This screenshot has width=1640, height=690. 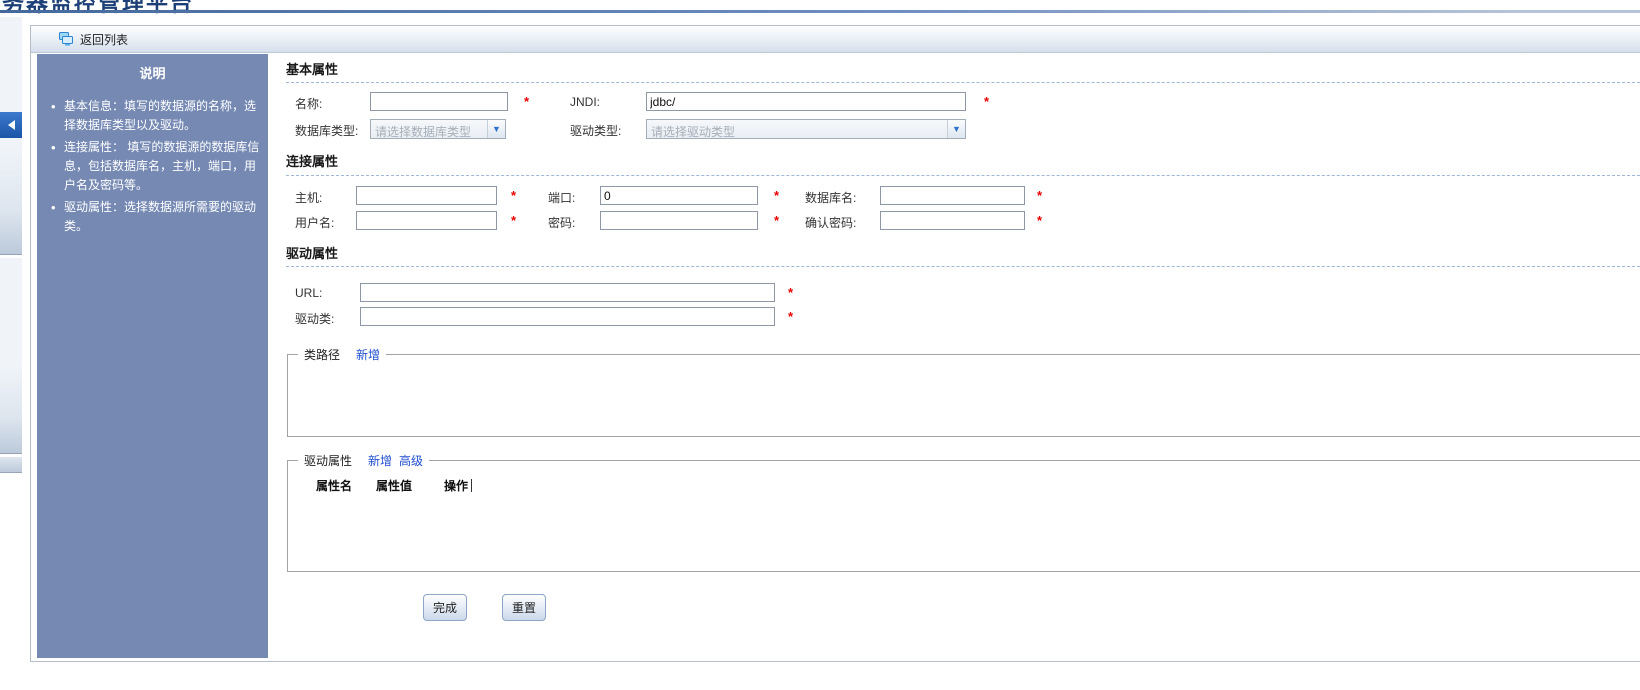 I want to click on name-input, so click(x=439, y=101).